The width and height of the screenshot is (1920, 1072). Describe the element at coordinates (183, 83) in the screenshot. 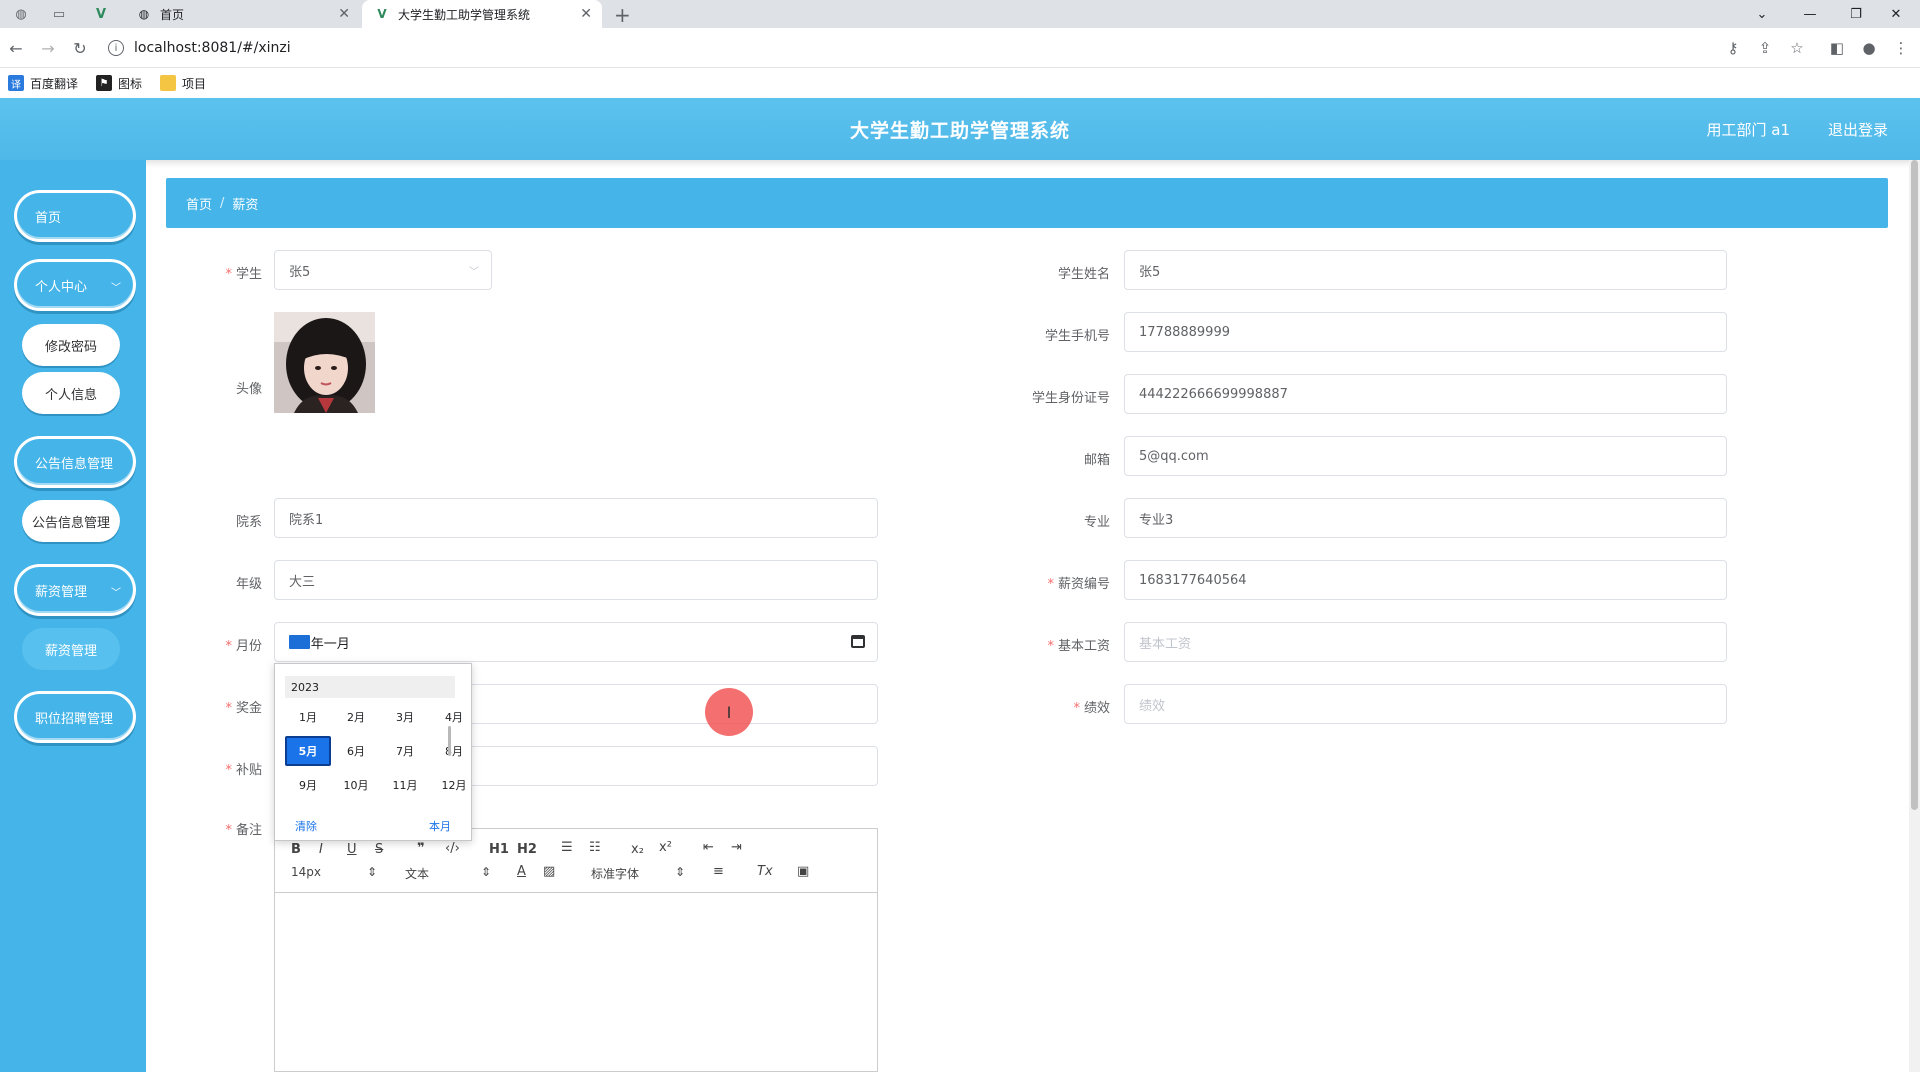

I see `bookmark-project: 项目` at that location.